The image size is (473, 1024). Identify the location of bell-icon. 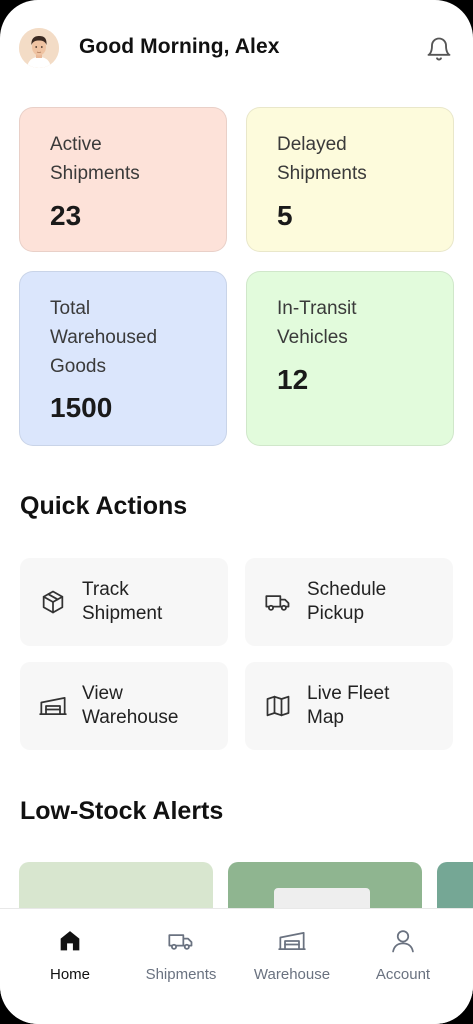
(439, 49).